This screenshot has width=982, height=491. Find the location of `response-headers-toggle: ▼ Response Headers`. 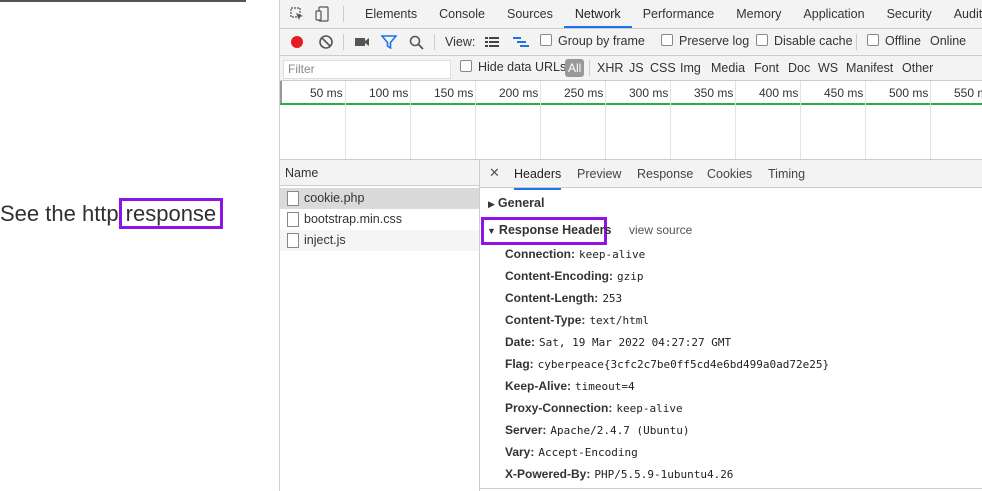

response-headers-toggle: ▼ Response Headers is located at coordinates (549, 230).